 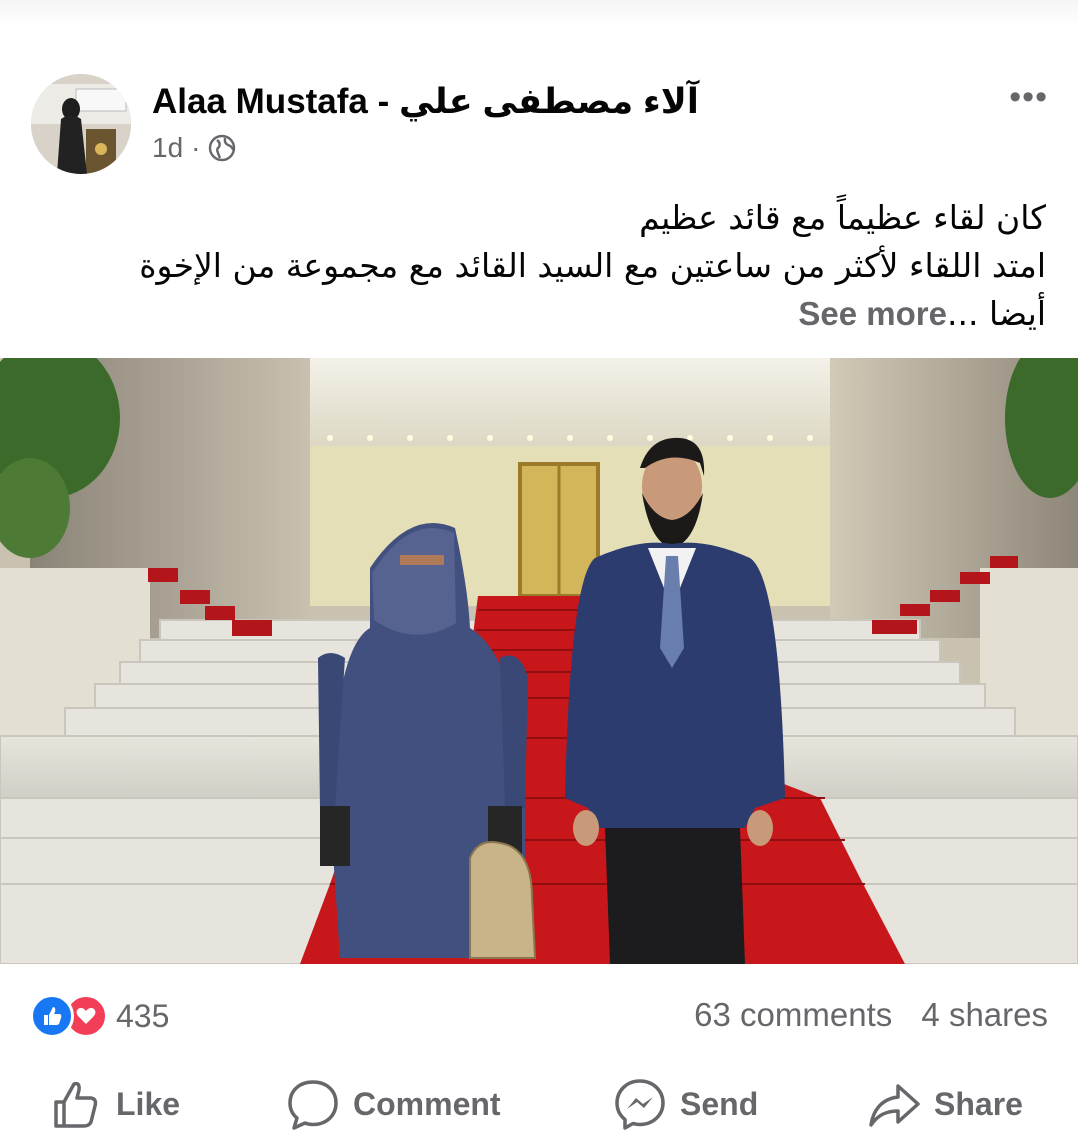 I want to click on shares-count-link: 4 shares, so click(x=984, y=1014).